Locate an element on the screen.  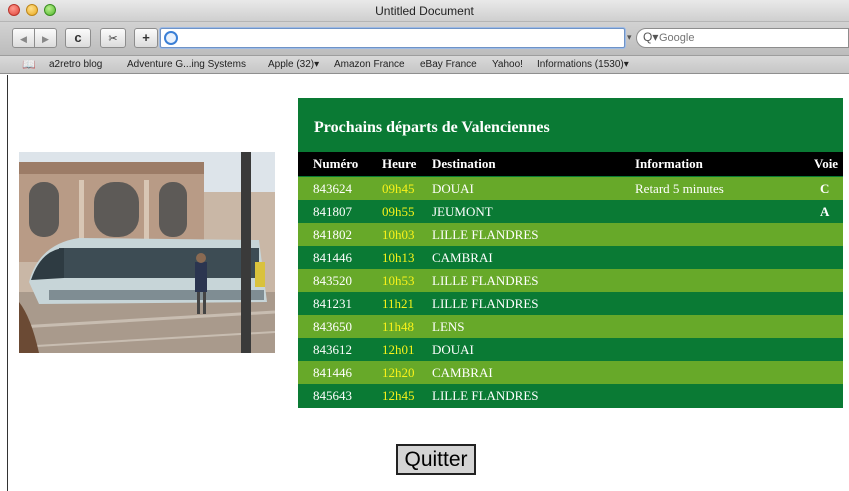
search-icon: Q▾ is located at coordinates (650, 37).